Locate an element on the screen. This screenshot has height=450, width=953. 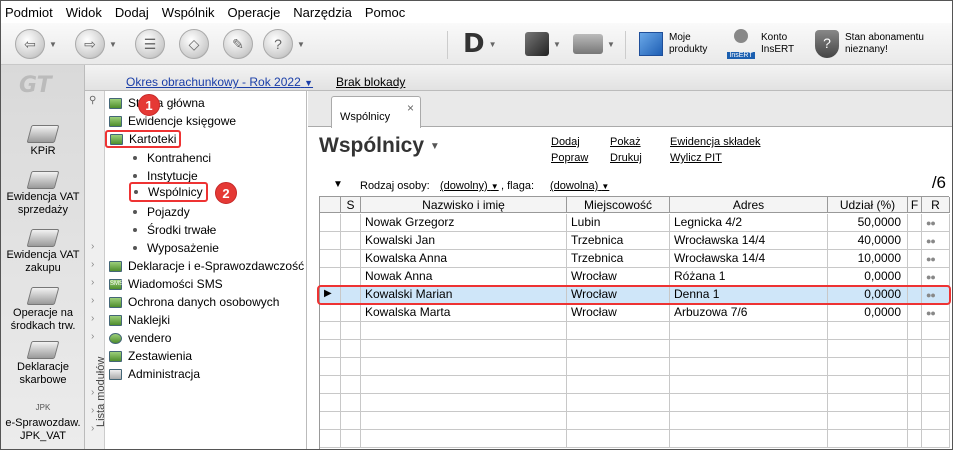
column-header-address: Adres is located at coordinates (749, 205).